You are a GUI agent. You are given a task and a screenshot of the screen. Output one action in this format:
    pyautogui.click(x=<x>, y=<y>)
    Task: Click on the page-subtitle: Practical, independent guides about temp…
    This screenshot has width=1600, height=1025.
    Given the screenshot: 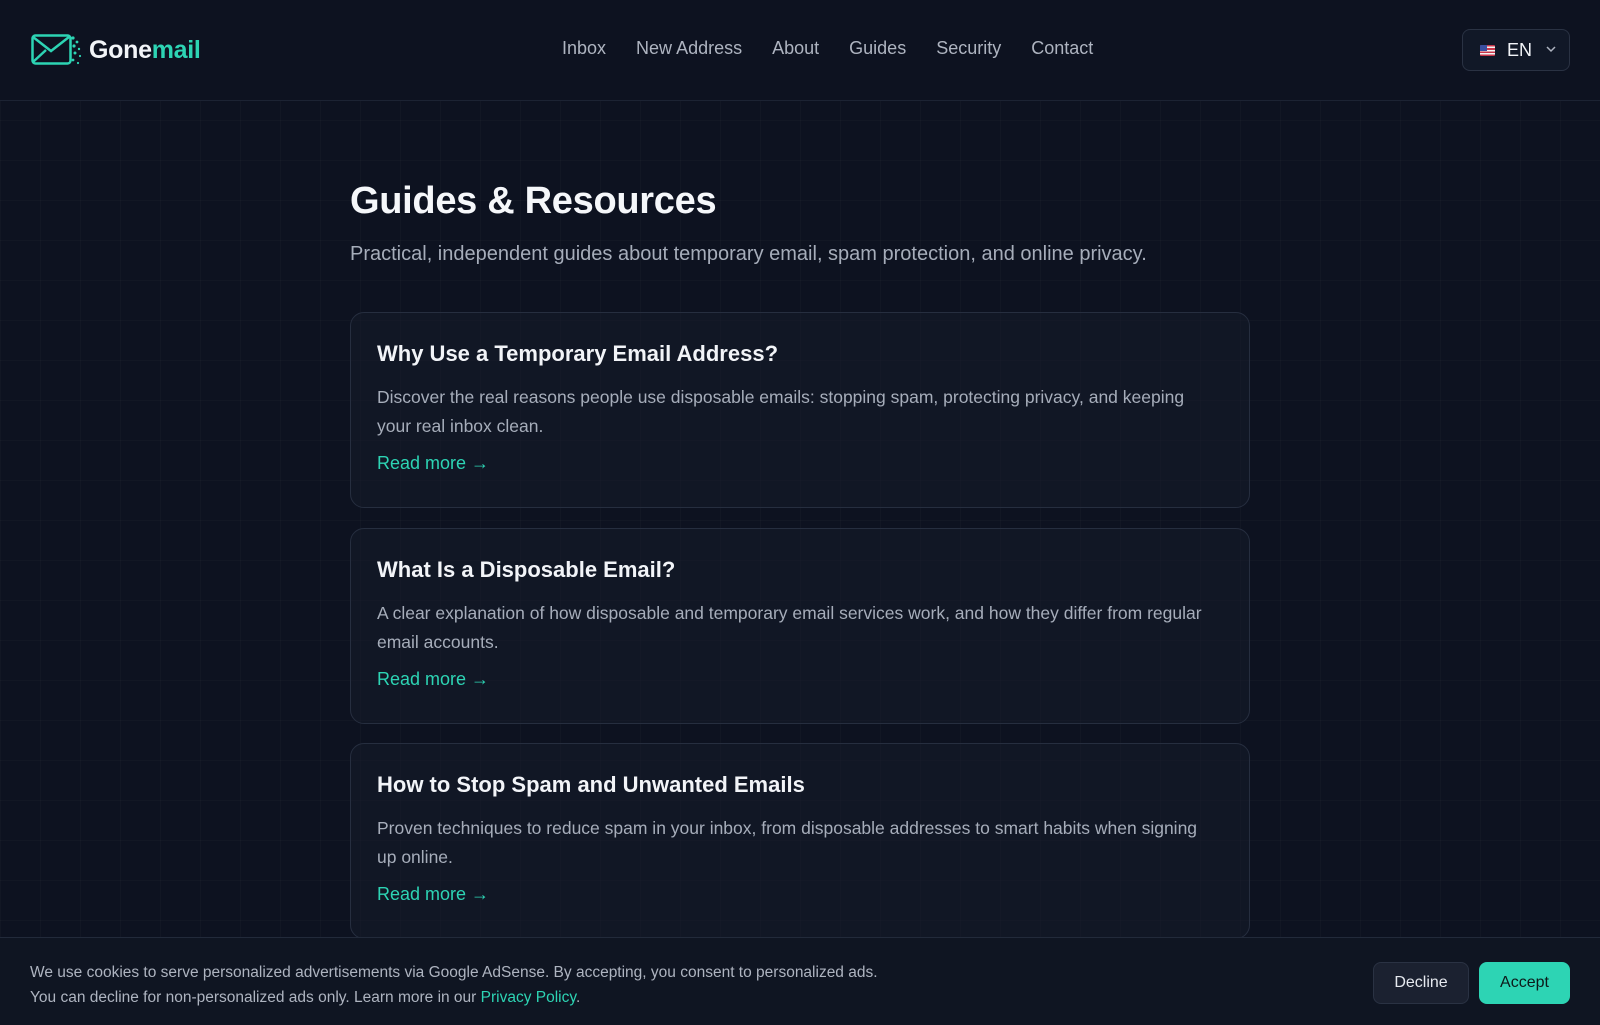 What is the action you would take?
    pyautogui.click(x=748, y=254)
    